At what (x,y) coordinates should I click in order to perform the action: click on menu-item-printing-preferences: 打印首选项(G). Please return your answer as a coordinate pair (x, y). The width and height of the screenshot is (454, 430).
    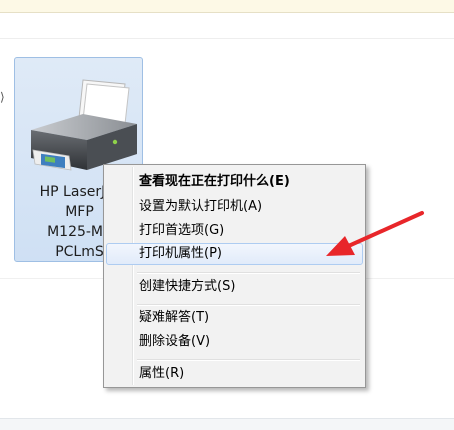
    Looking at the image, I should click on (234, 231).